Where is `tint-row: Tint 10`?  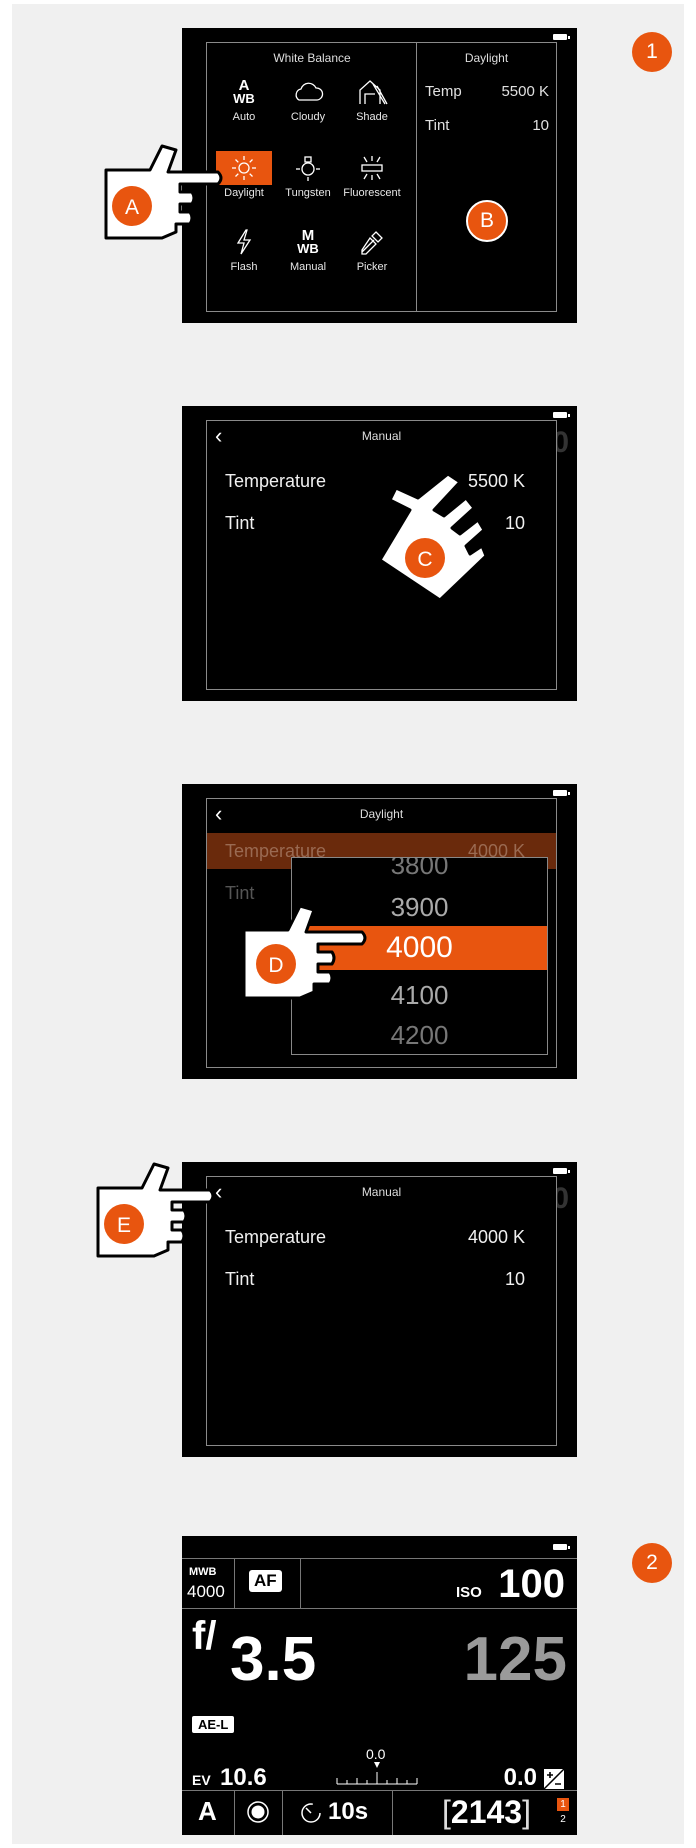 tint-row: Tint 10 is located at coordinates (383, 1279).